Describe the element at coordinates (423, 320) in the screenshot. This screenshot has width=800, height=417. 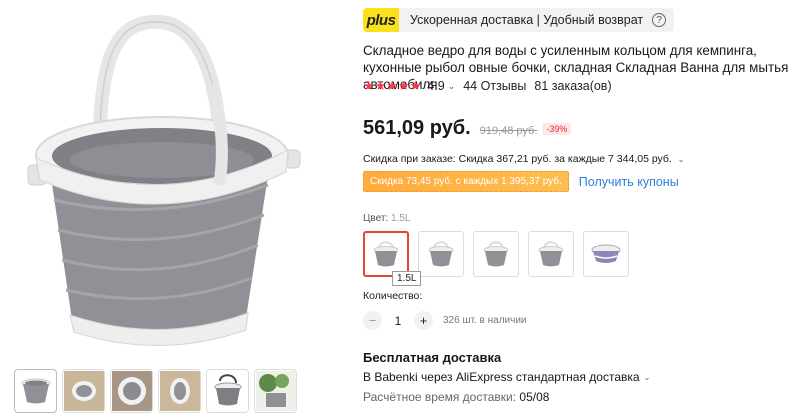
I see `quantity-plus-button: +` at that location.